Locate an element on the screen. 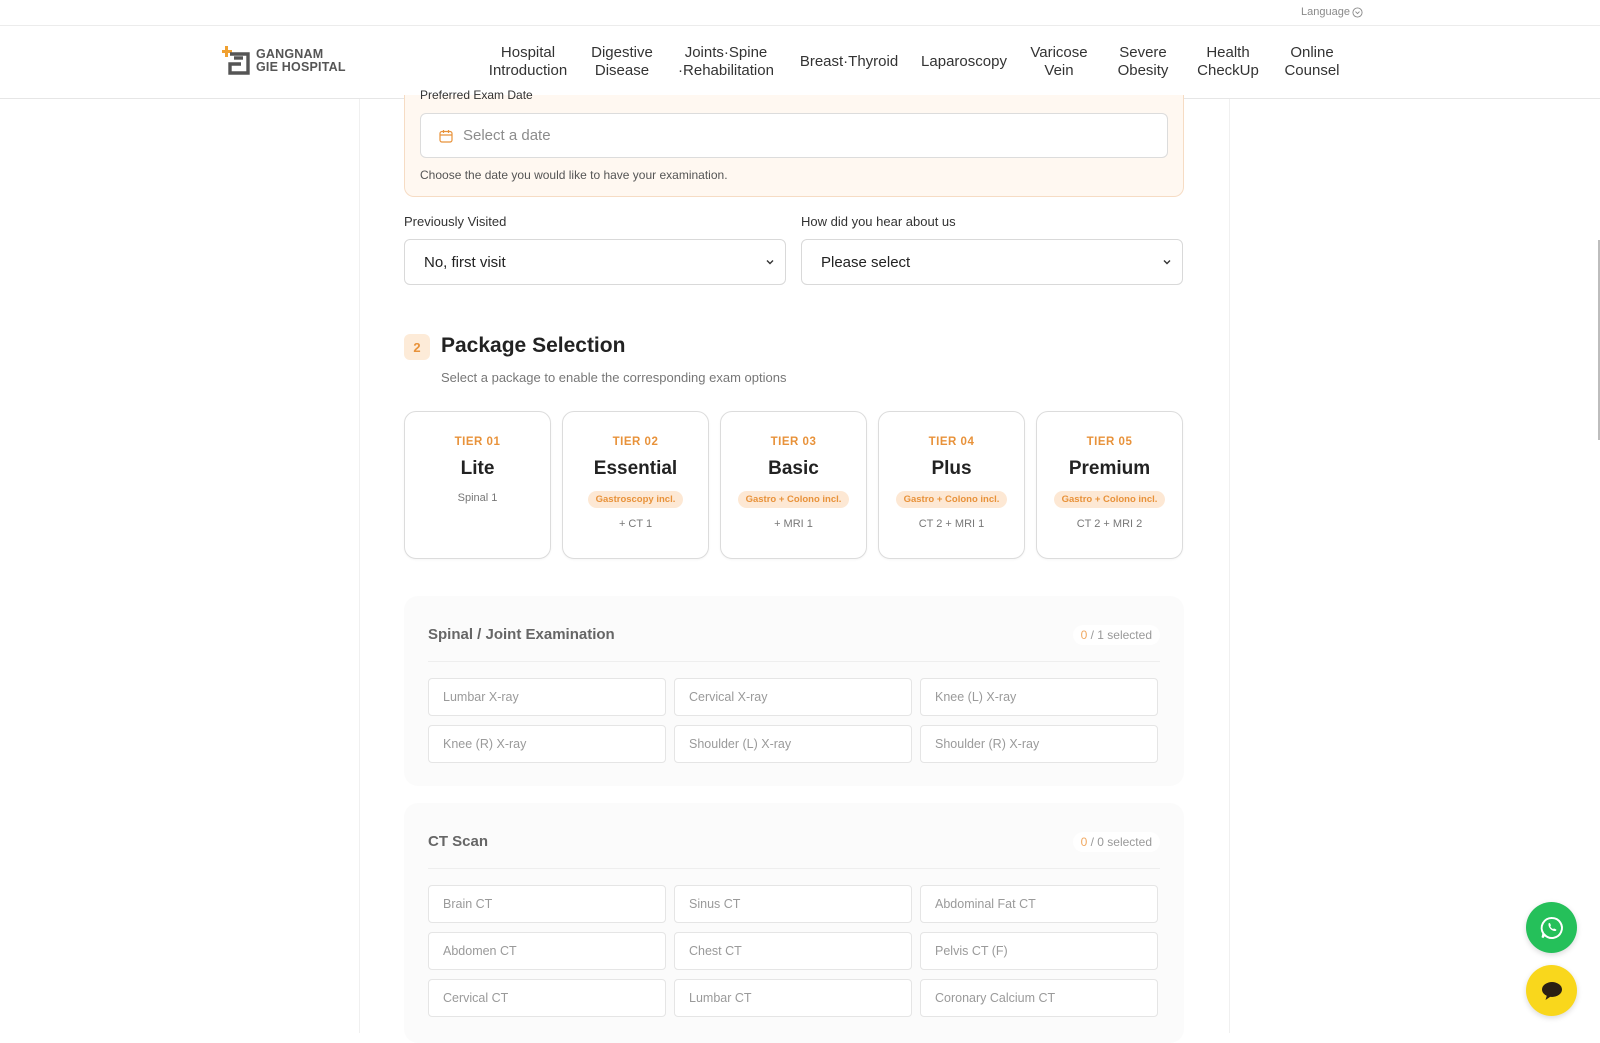 This screenshot has width=1600, height=1043. nav-digestive-disease: Digestive Disease is located at coordinates (622, 62).